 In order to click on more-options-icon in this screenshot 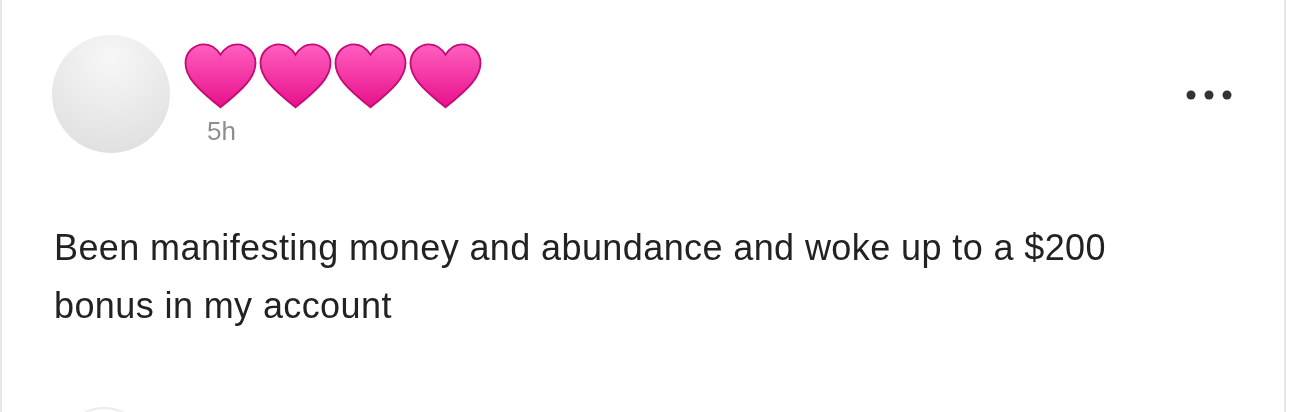, I will do `click(1209, 95)`.